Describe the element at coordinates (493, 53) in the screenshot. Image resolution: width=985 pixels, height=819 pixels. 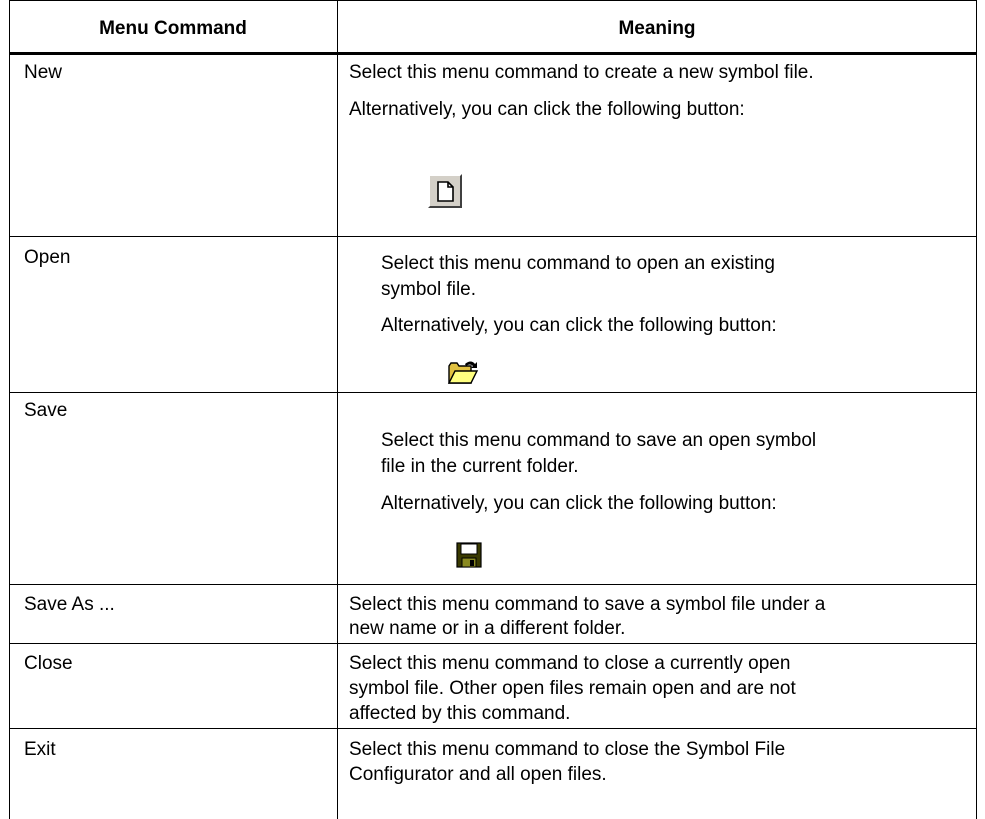
I see `header-separator` at that location.